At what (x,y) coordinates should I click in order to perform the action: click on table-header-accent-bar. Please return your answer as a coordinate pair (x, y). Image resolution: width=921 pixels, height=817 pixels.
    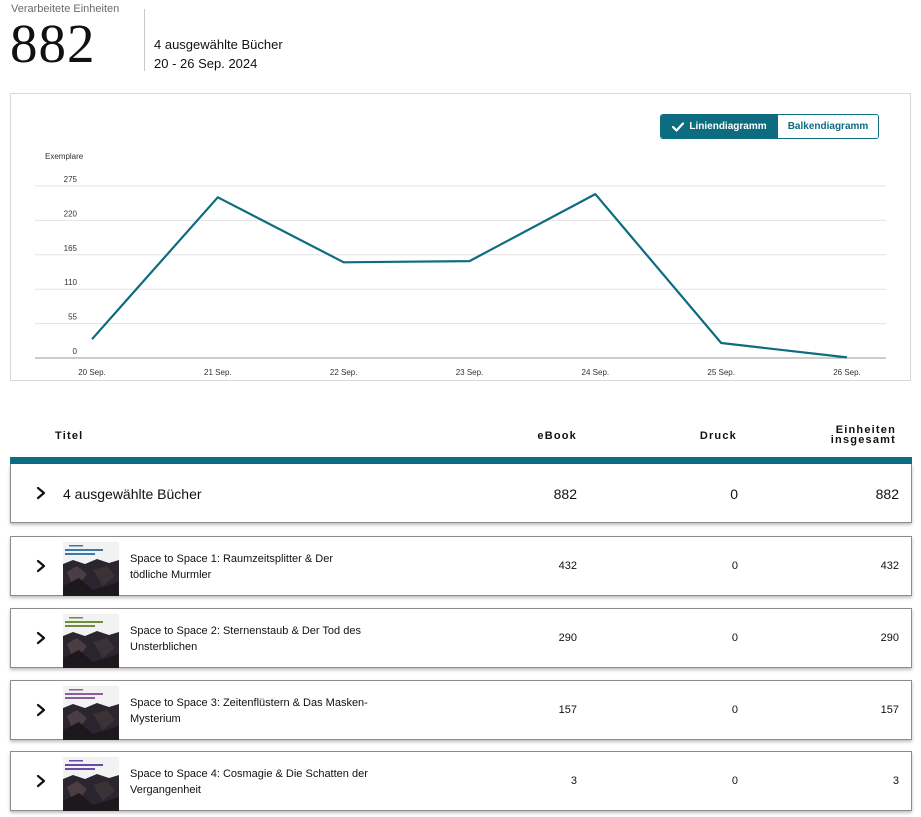
    Looking at the image, I should click on (461, 460).